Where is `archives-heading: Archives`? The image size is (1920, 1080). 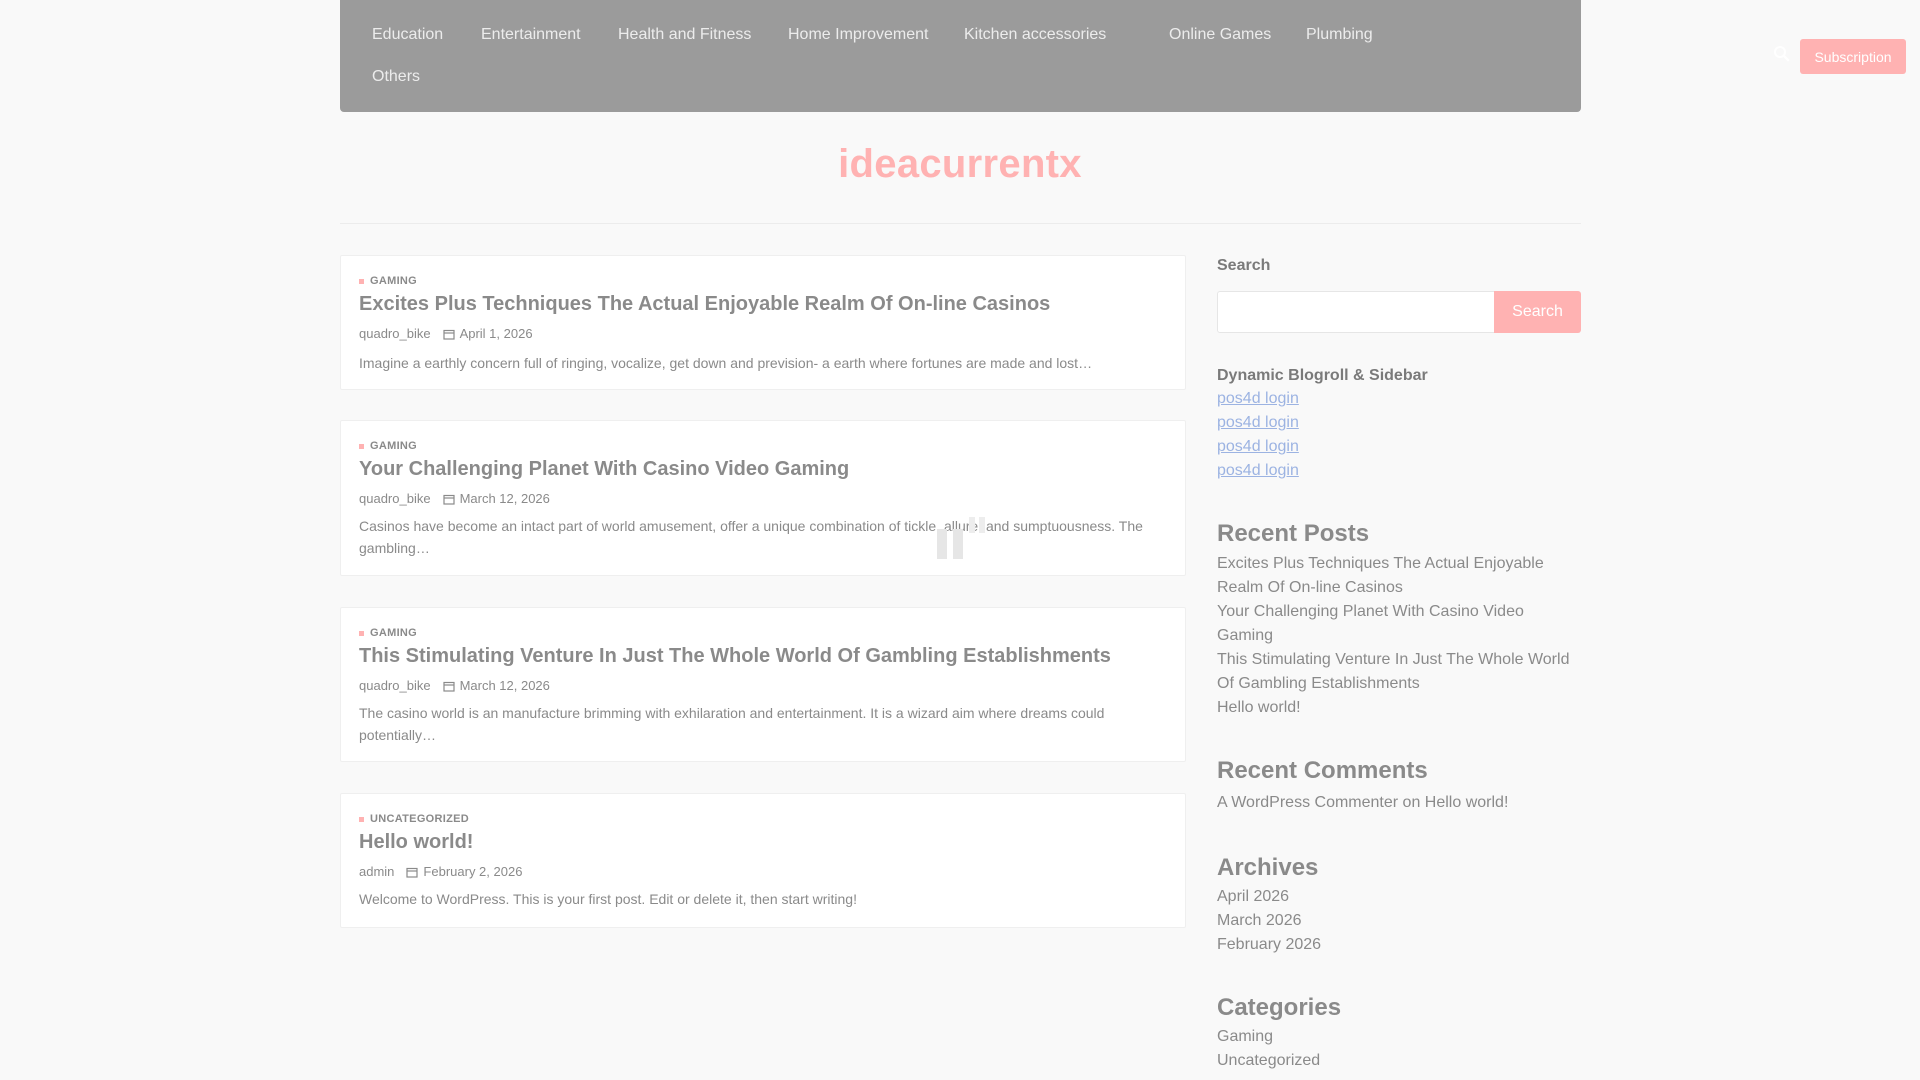 archives-heading: Archives is located at coordinates (1268, 867).